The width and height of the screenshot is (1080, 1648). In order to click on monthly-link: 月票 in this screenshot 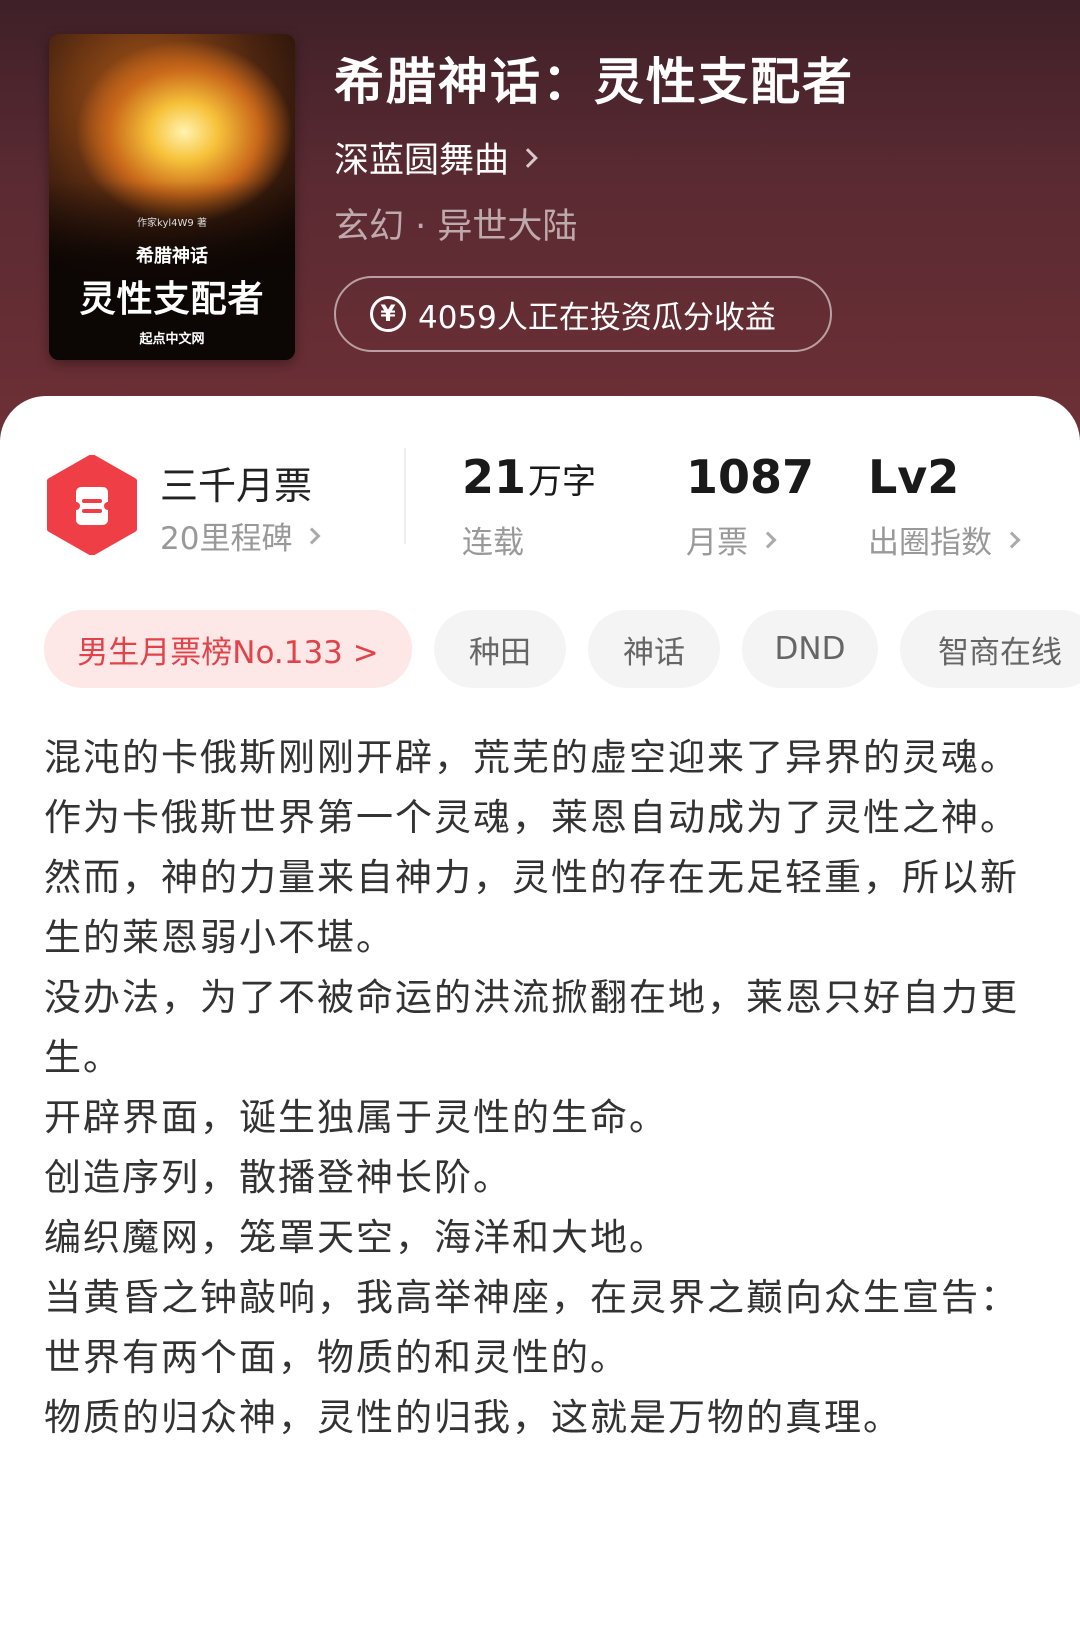, I will do `click(731, 539)`.